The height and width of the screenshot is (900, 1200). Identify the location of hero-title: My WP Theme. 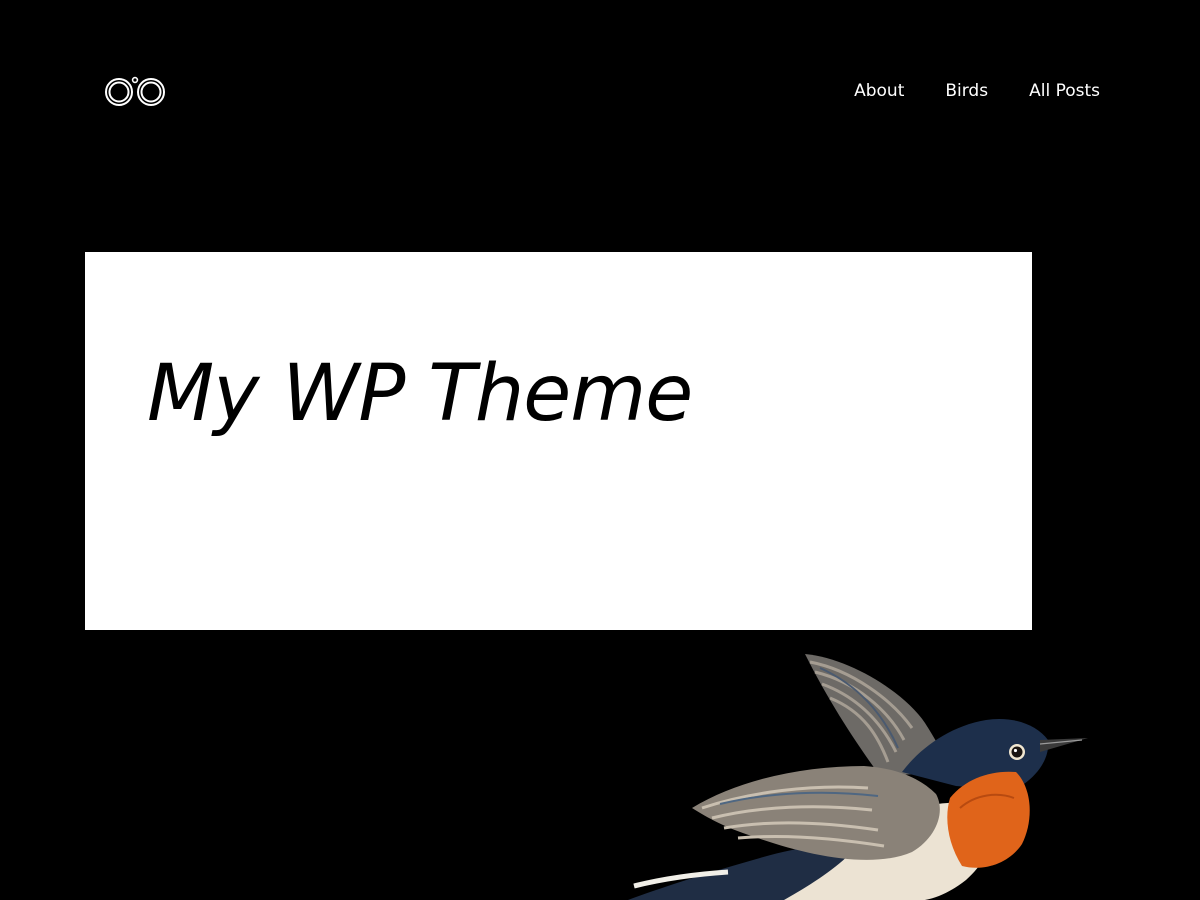
(420, 394).